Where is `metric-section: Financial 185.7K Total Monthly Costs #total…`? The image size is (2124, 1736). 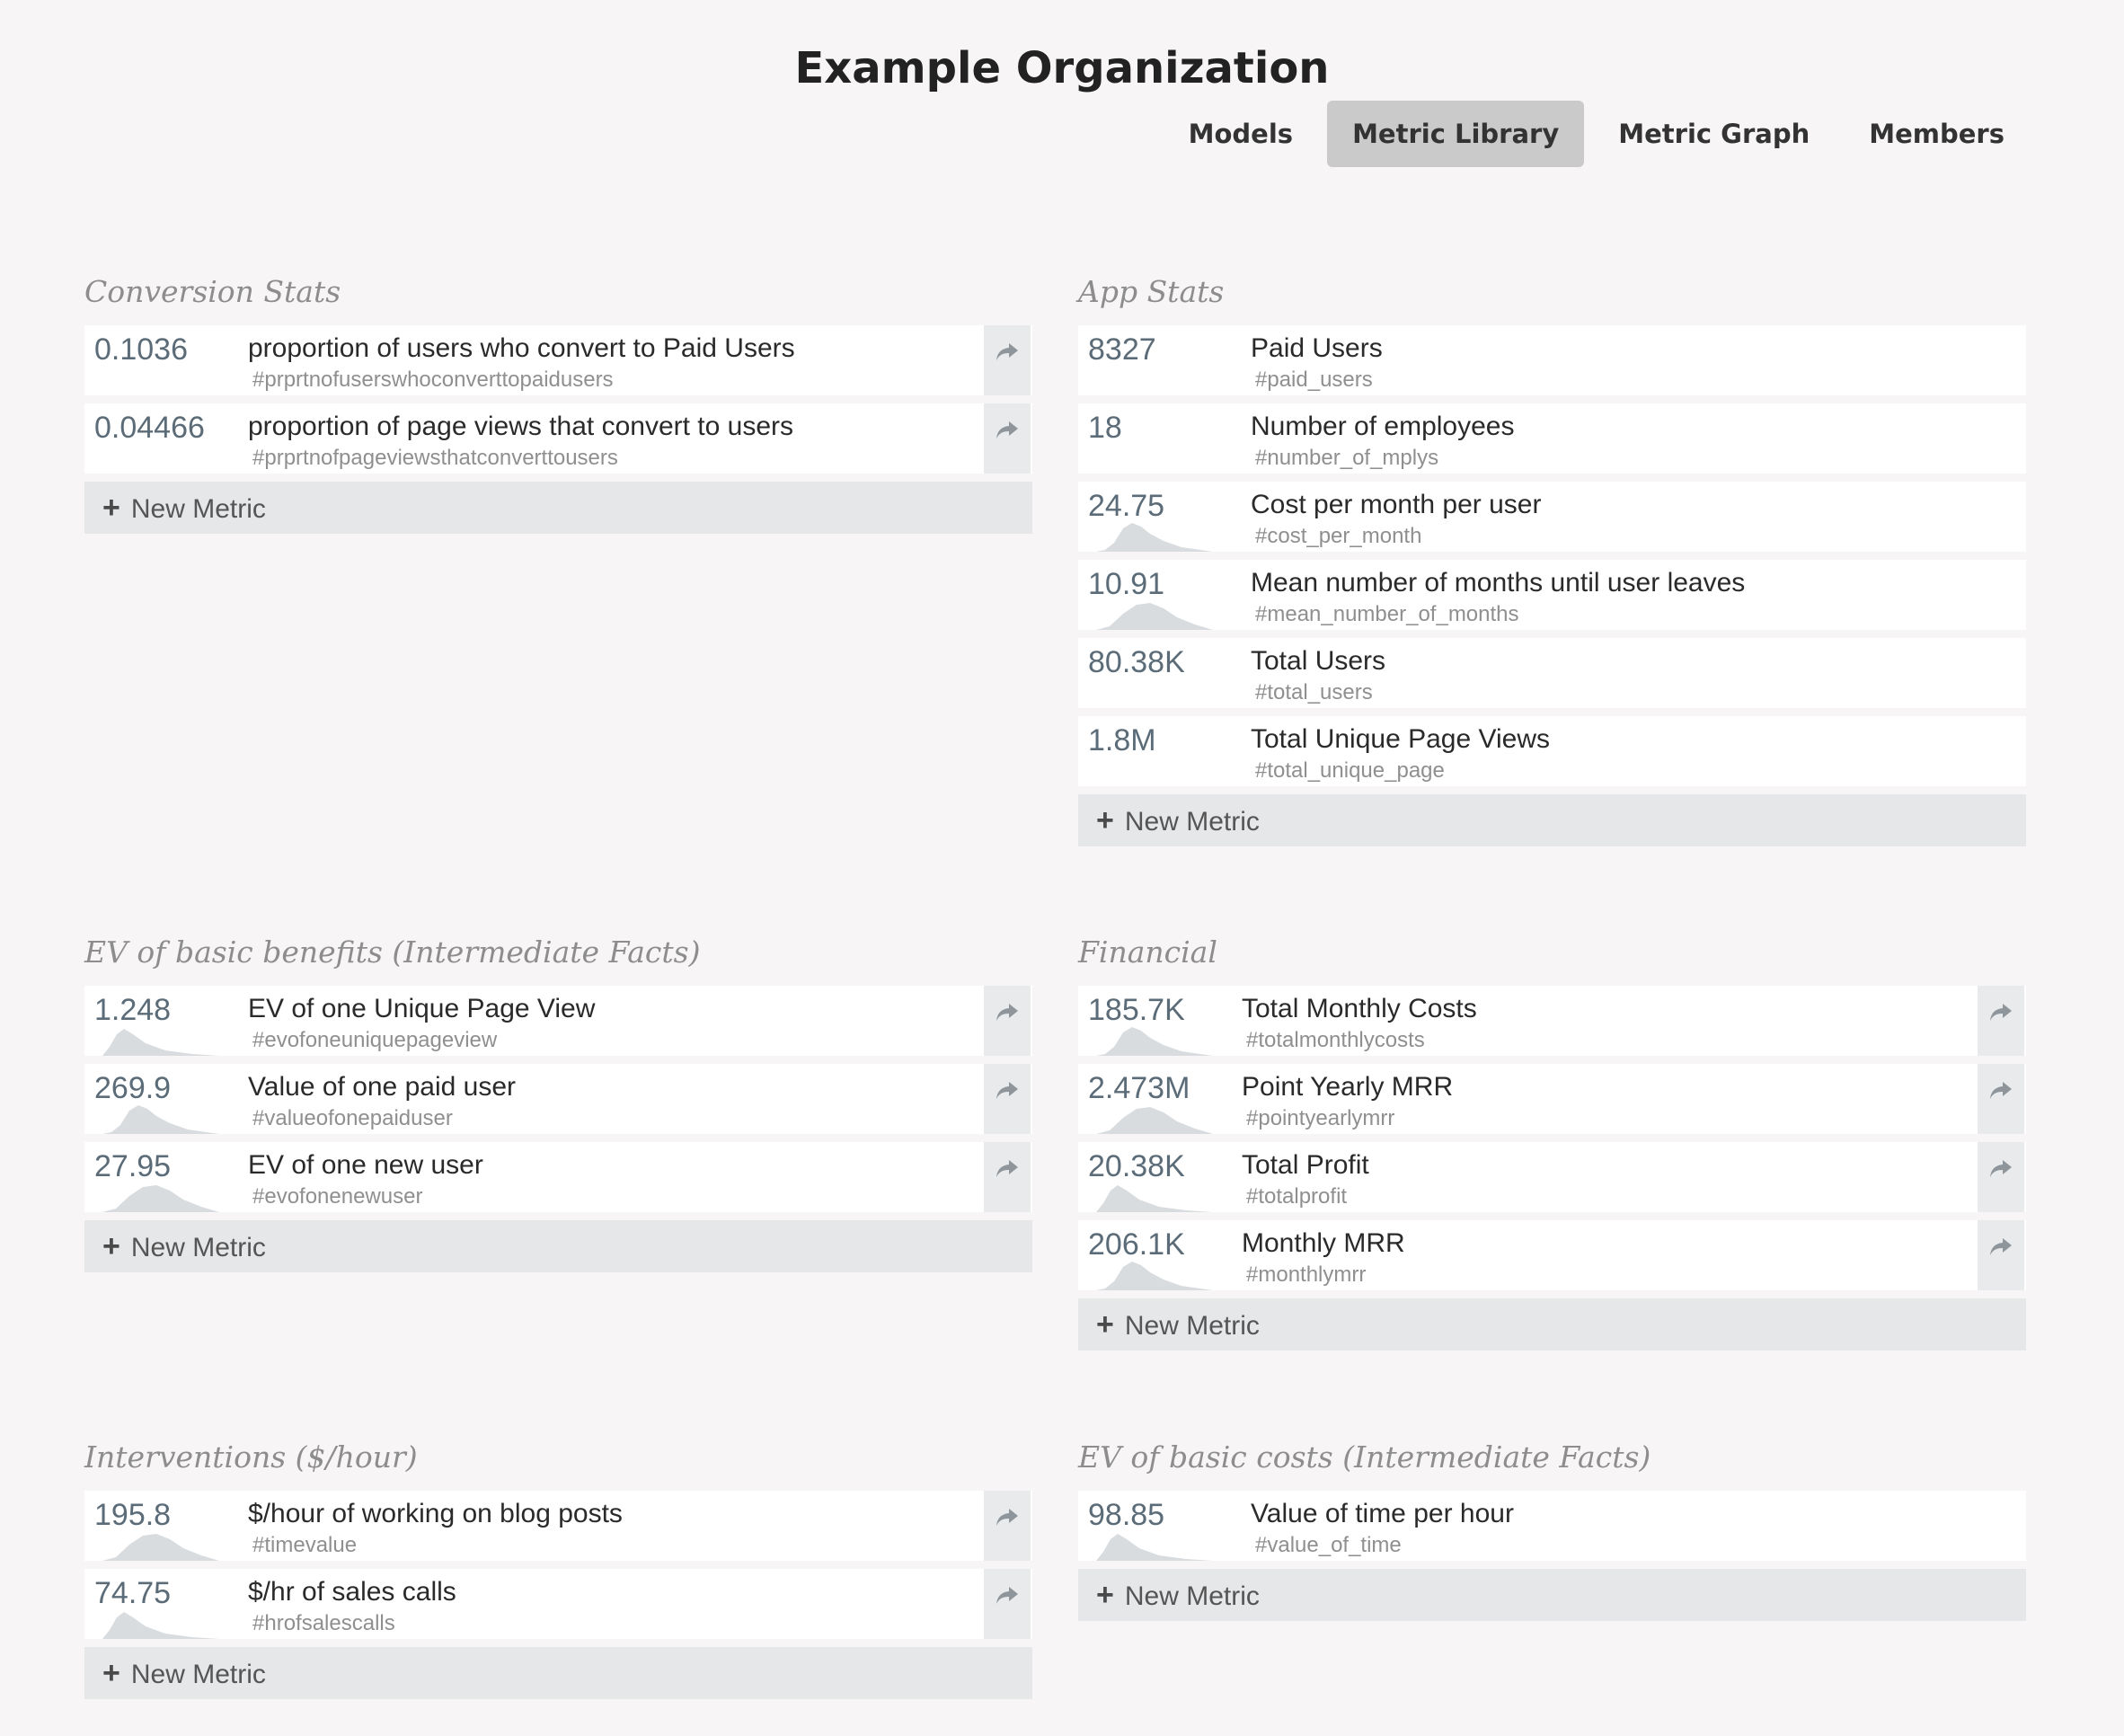
metric-section: Financial 185.7K Total Monthly Costs #total… is located at coordinates (1552, 1140).